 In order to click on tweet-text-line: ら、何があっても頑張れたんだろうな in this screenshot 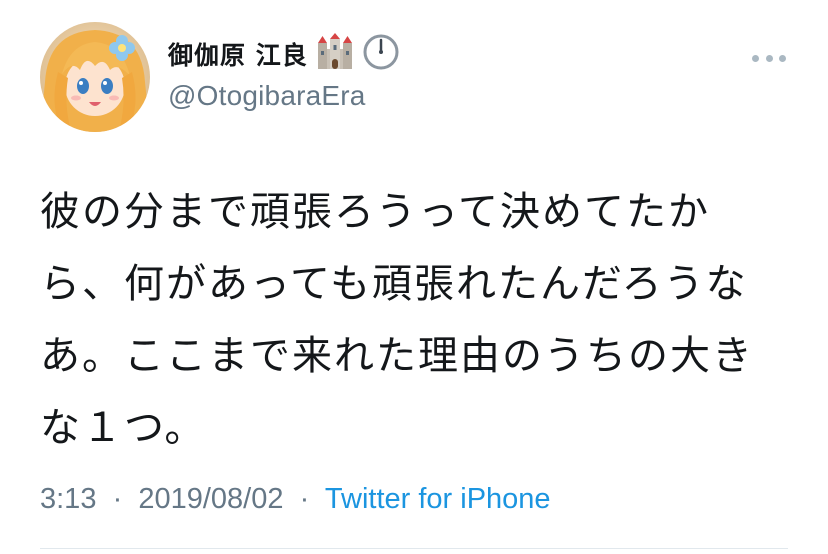, I will do `click(394, 284)`.